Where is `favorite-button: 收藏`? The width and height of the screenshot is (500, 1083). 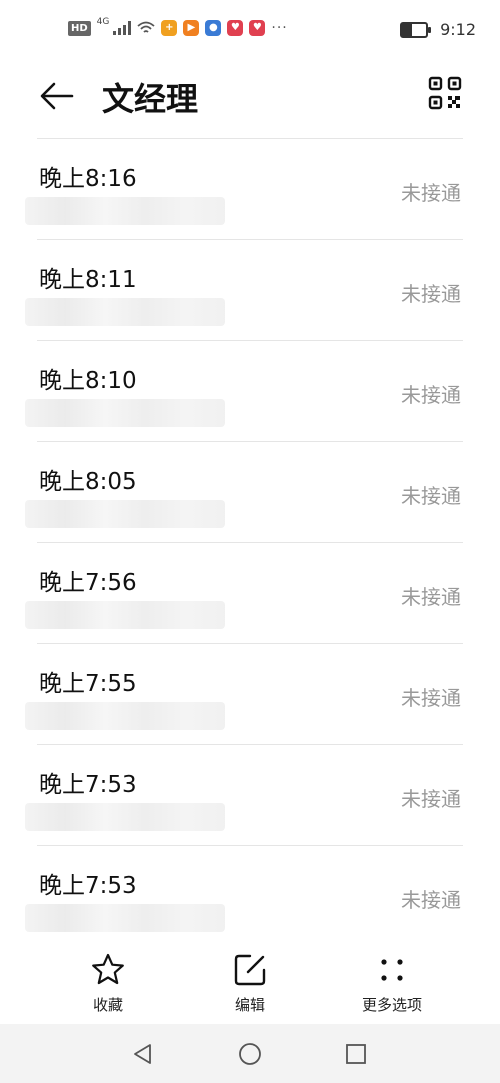
favorite-button: 收藏 is located at coordinates (108, 981).